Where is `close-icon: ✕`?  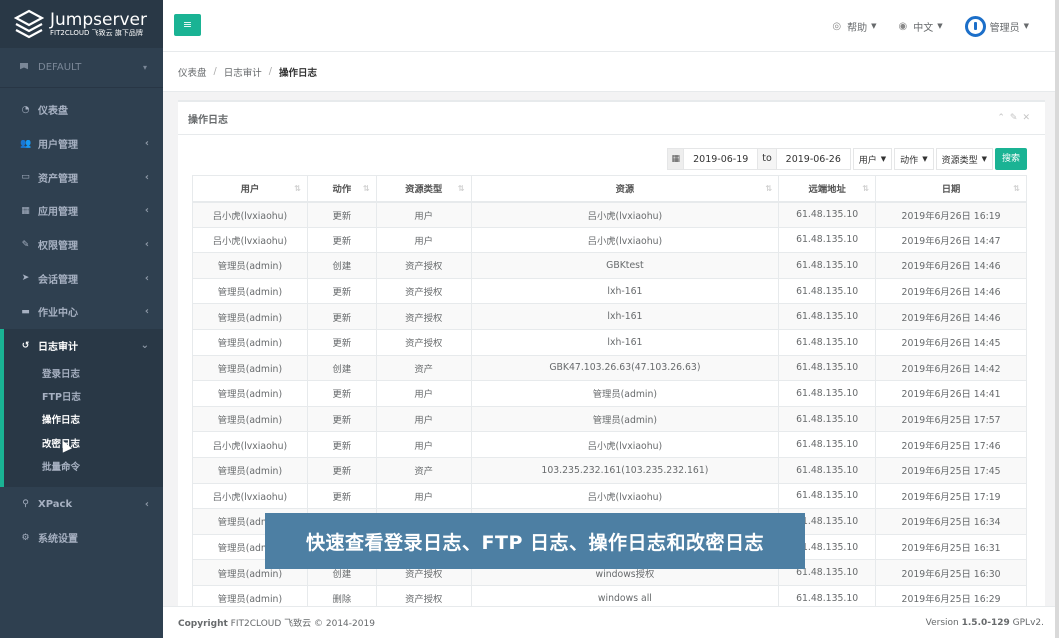
close-icon: ✕ is located at coordinates (1028, 118).